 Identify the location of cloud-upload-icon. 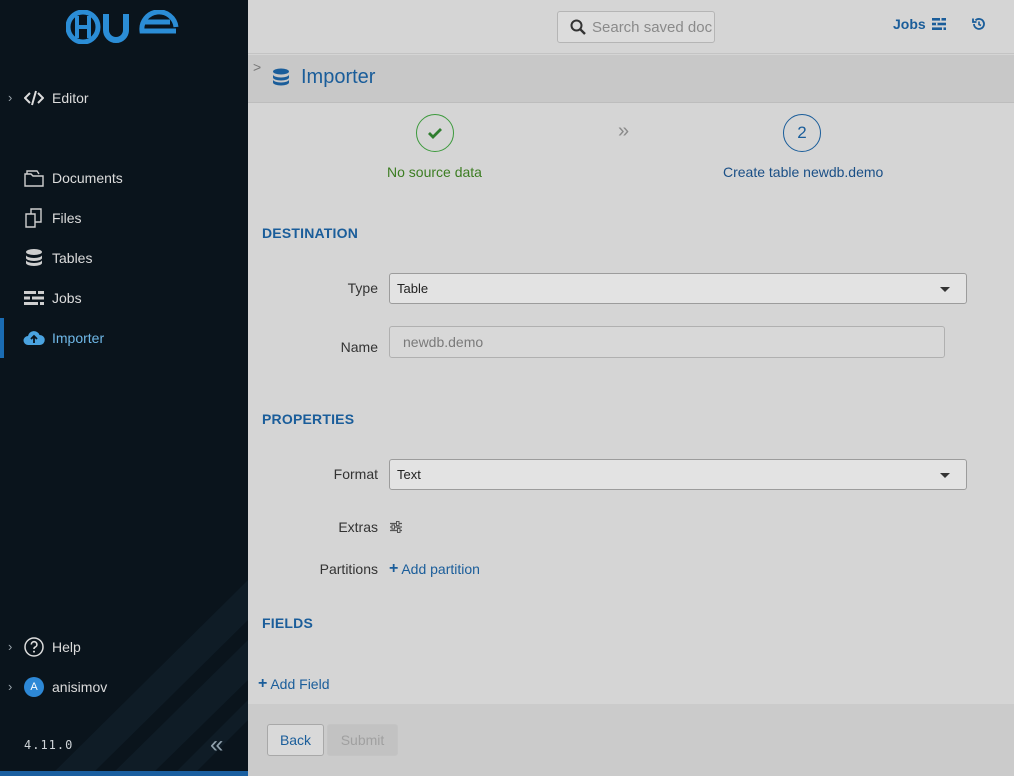
(34, 338).